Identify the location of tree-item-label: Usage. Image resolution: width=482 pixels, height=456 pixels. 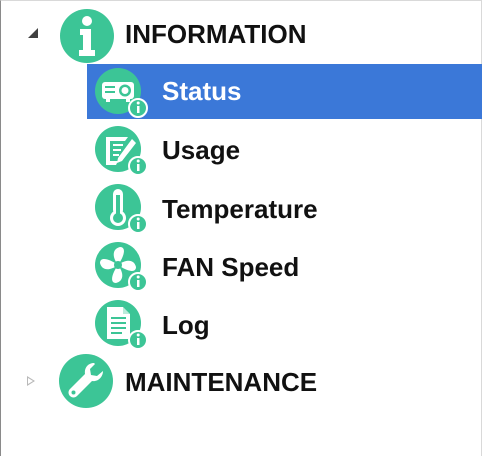
(201, 150).